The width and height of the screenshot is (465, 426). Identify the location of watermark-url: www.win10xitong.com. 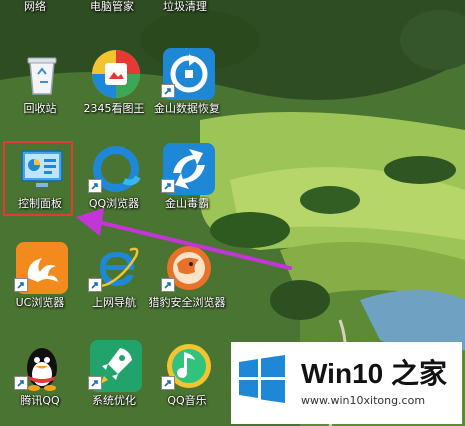
(363, 400).